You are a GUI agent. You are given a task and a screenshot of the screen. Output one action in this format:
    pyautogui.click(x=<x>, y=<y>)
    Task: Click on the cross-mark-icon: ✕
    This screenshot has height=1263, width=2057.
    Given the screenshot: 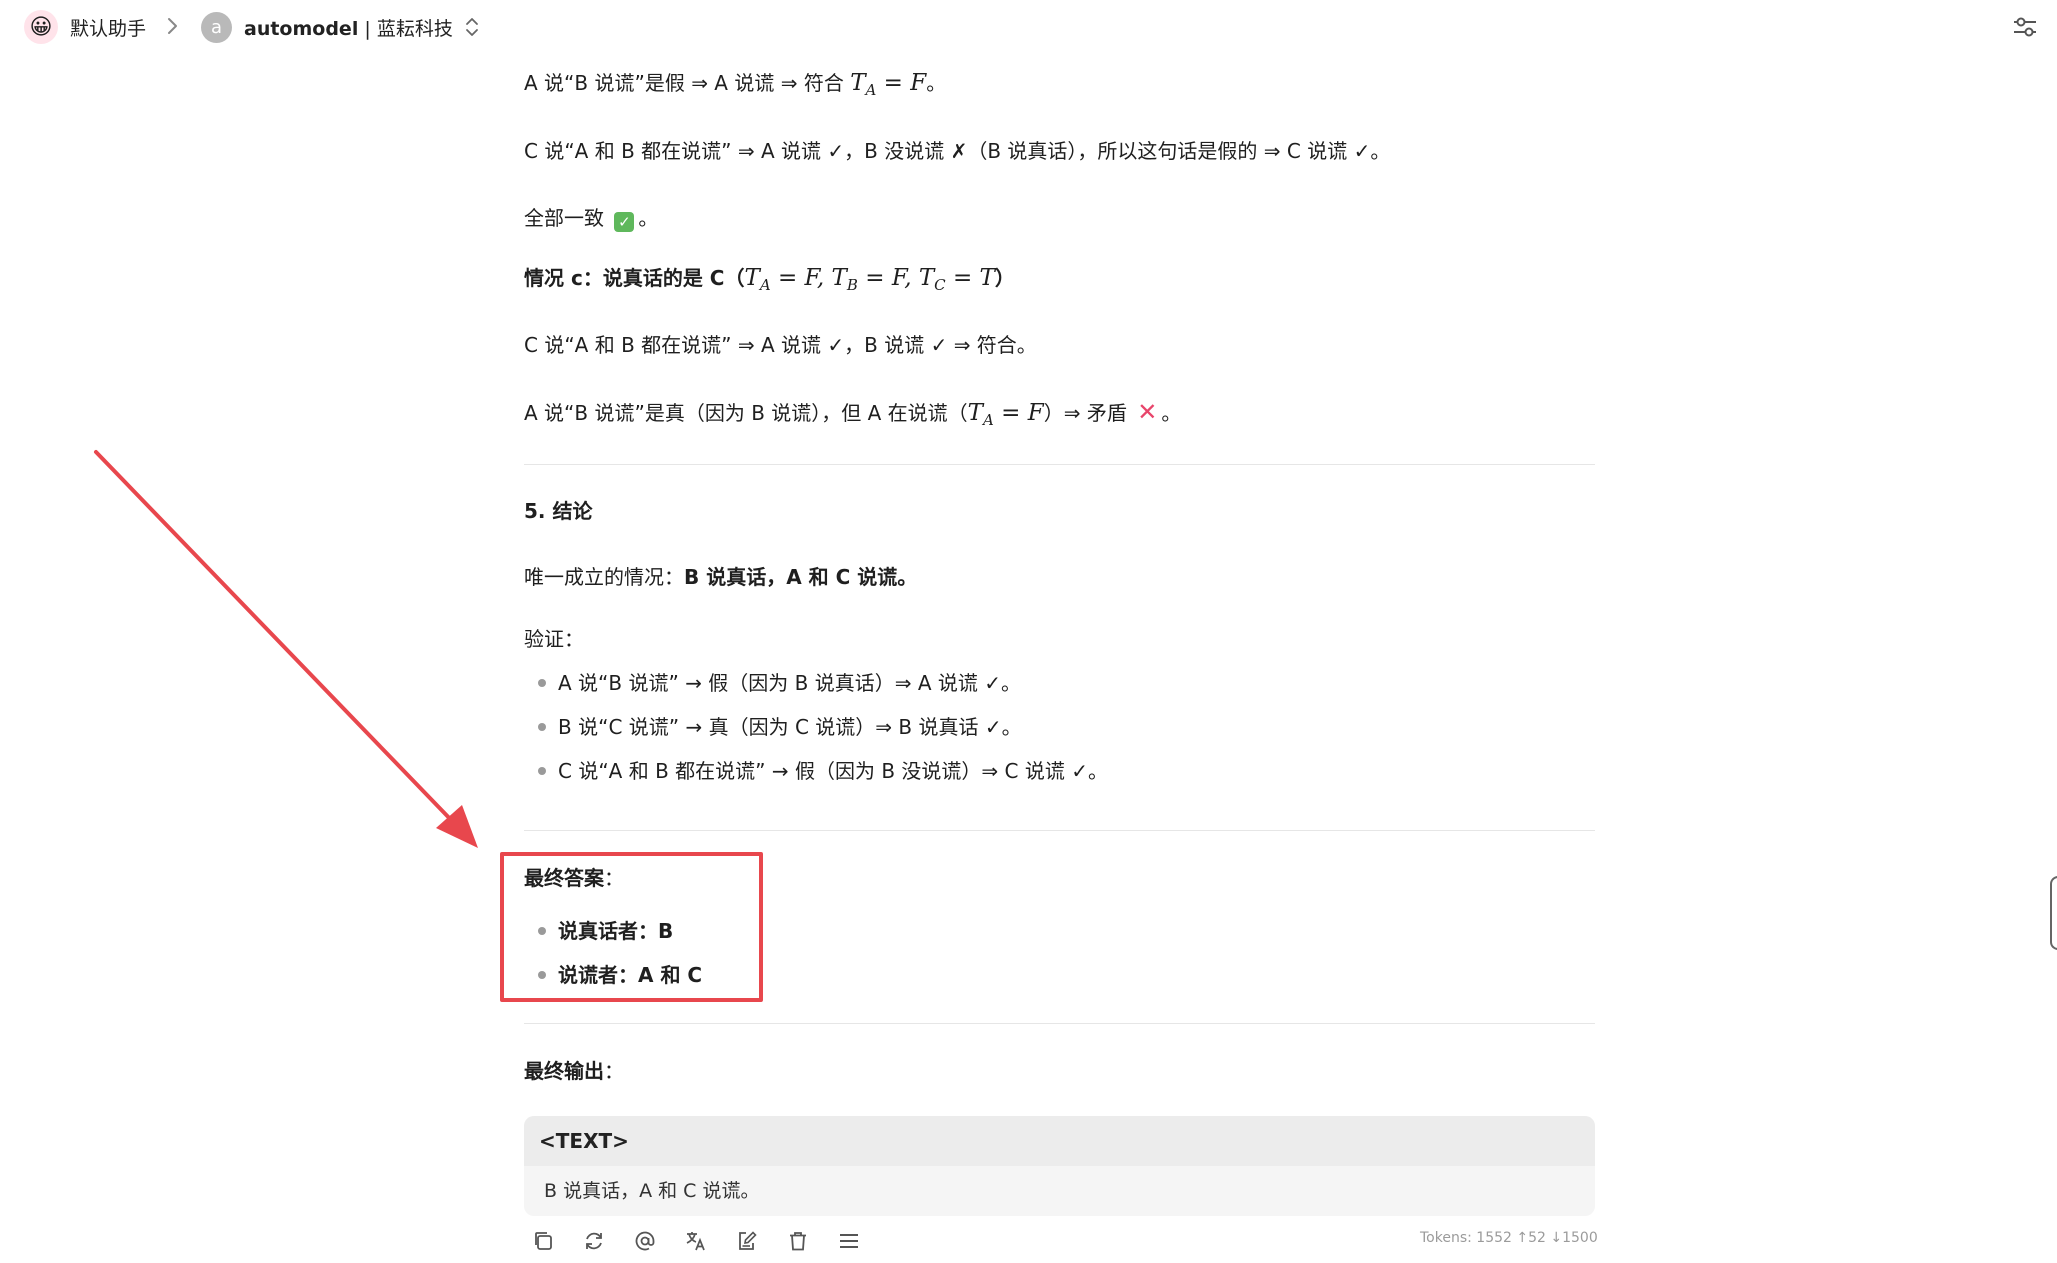 What is the action you would take?
    pyautogui.click(x=1147, y=412)
    